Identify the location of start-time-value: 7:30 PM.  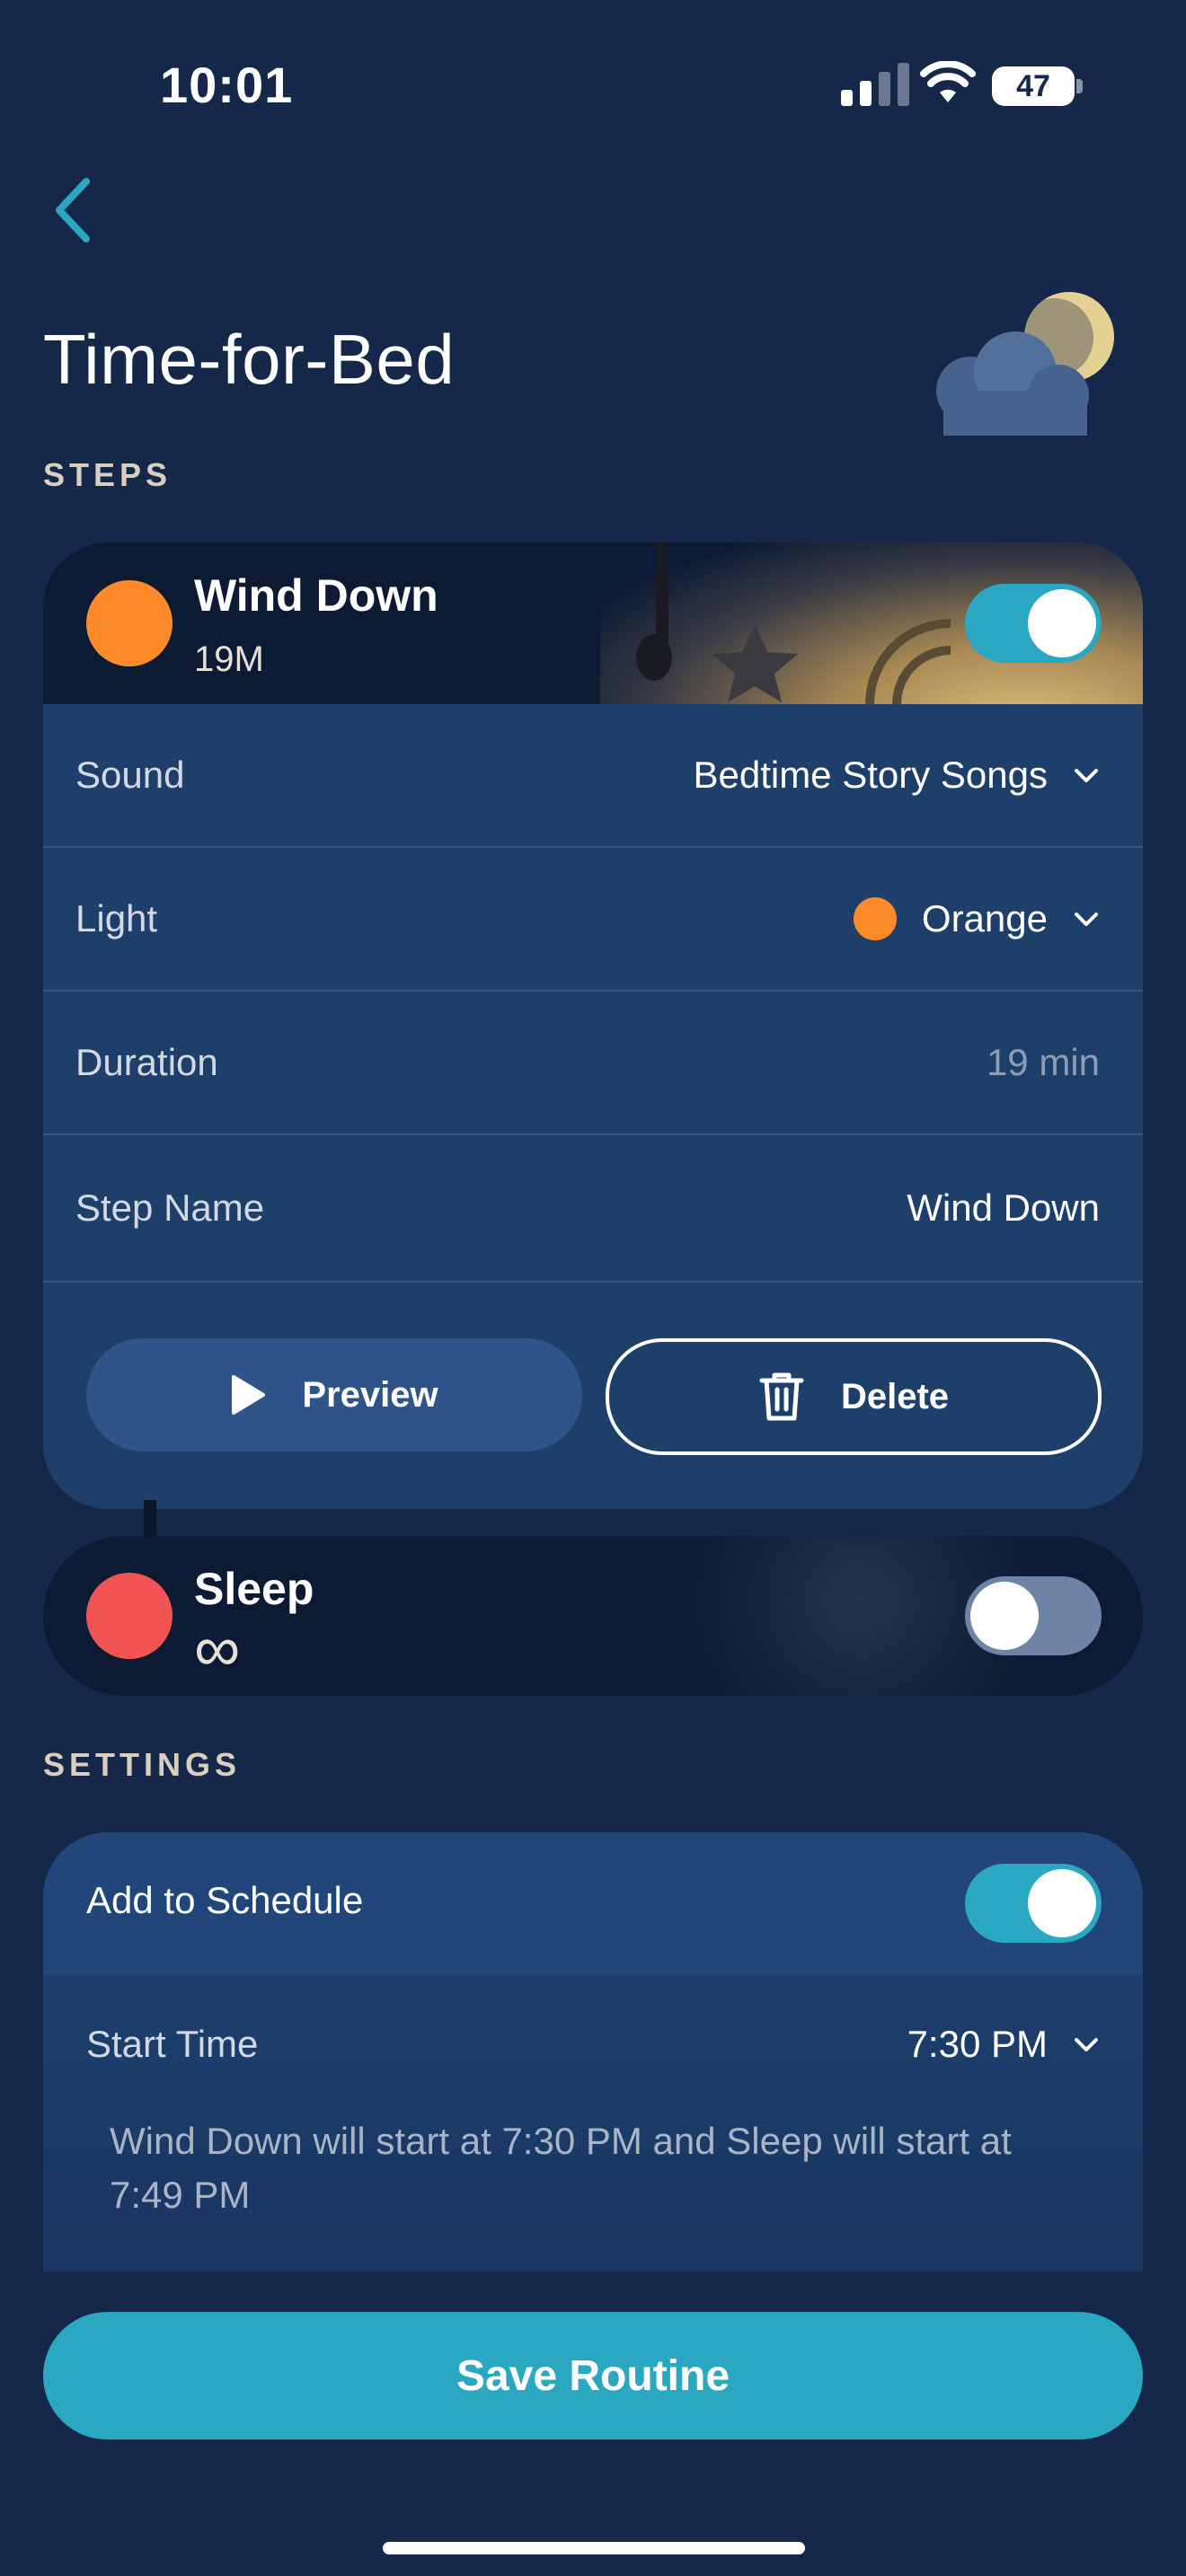
(977, 2044).